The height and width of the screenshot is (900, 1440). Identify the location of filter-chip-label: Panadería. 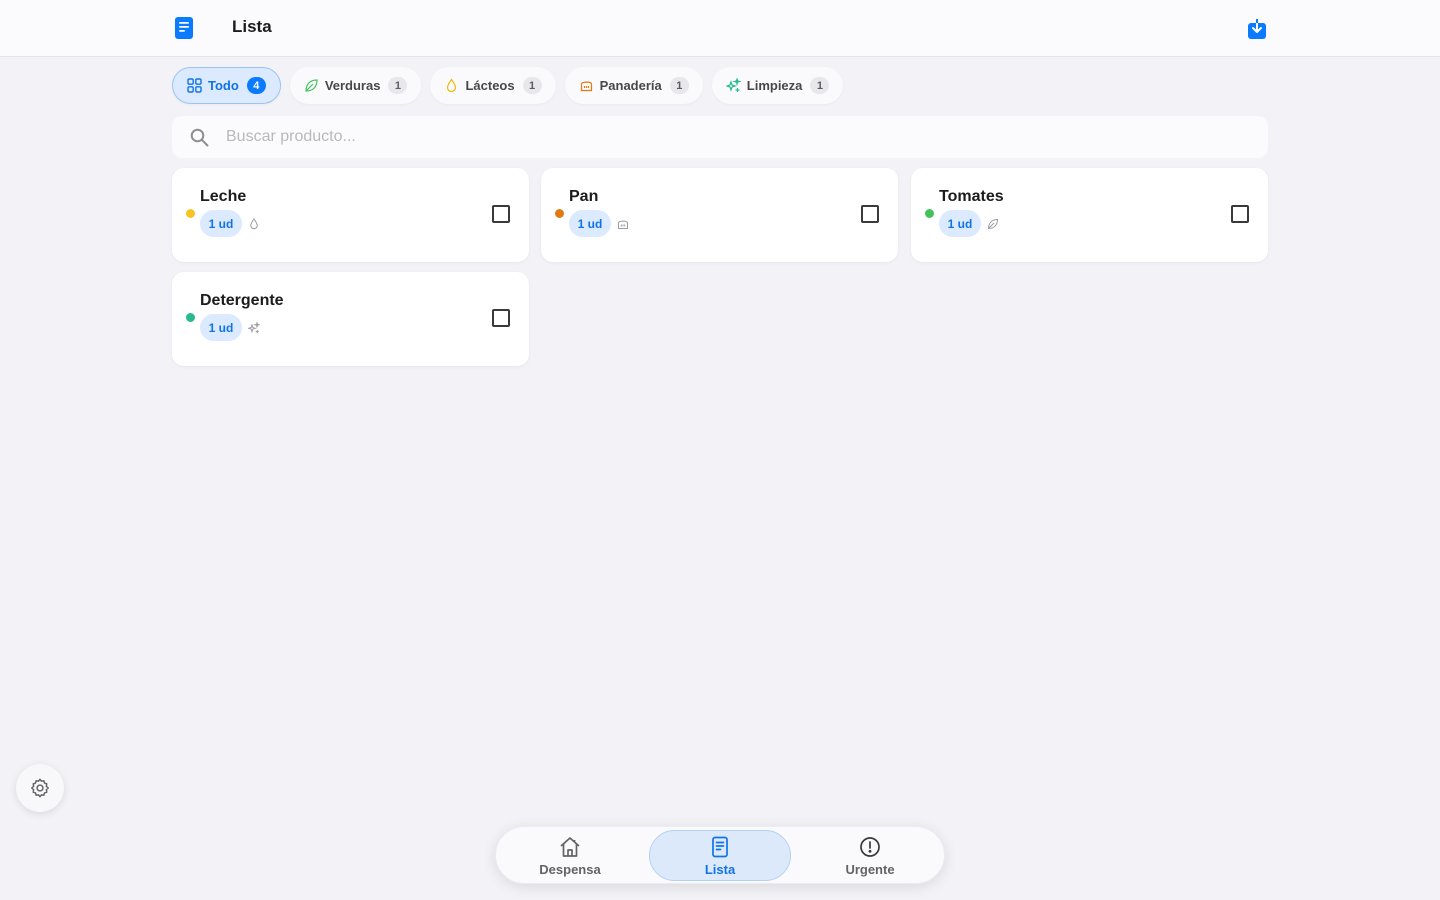
(630, 85).